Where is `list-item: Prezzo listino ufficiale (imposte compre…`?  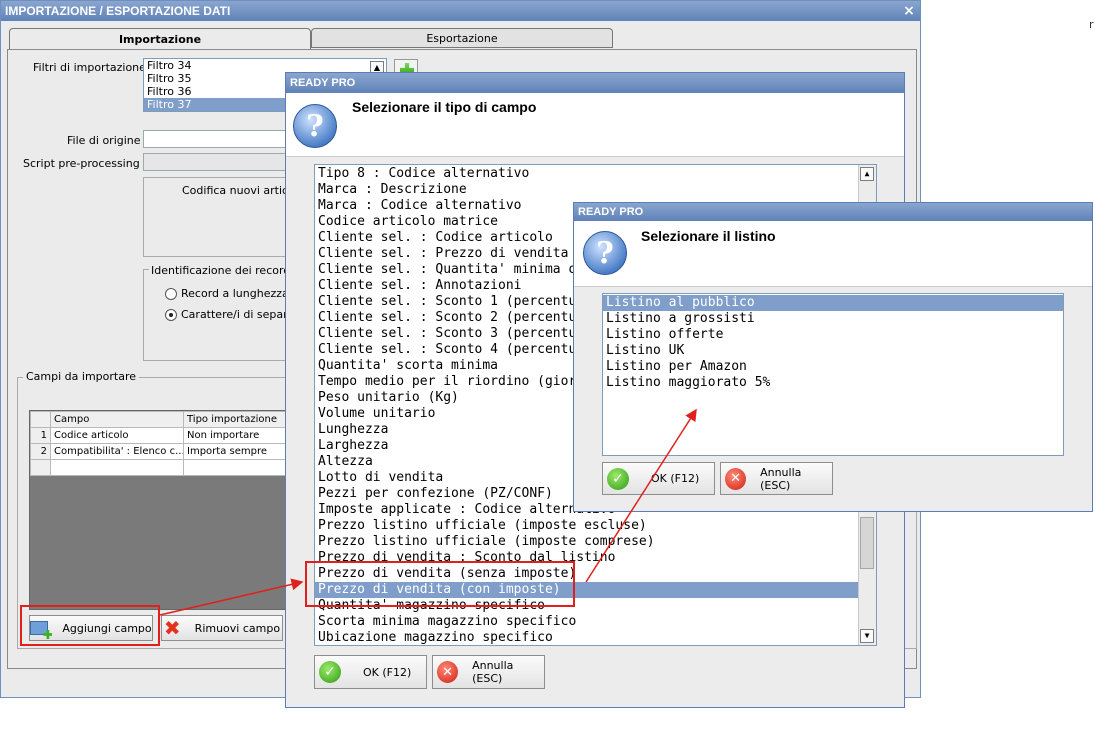
list-item: Prezzo listino ufficiale (imposte compre… is located at coordinates (587, 542).